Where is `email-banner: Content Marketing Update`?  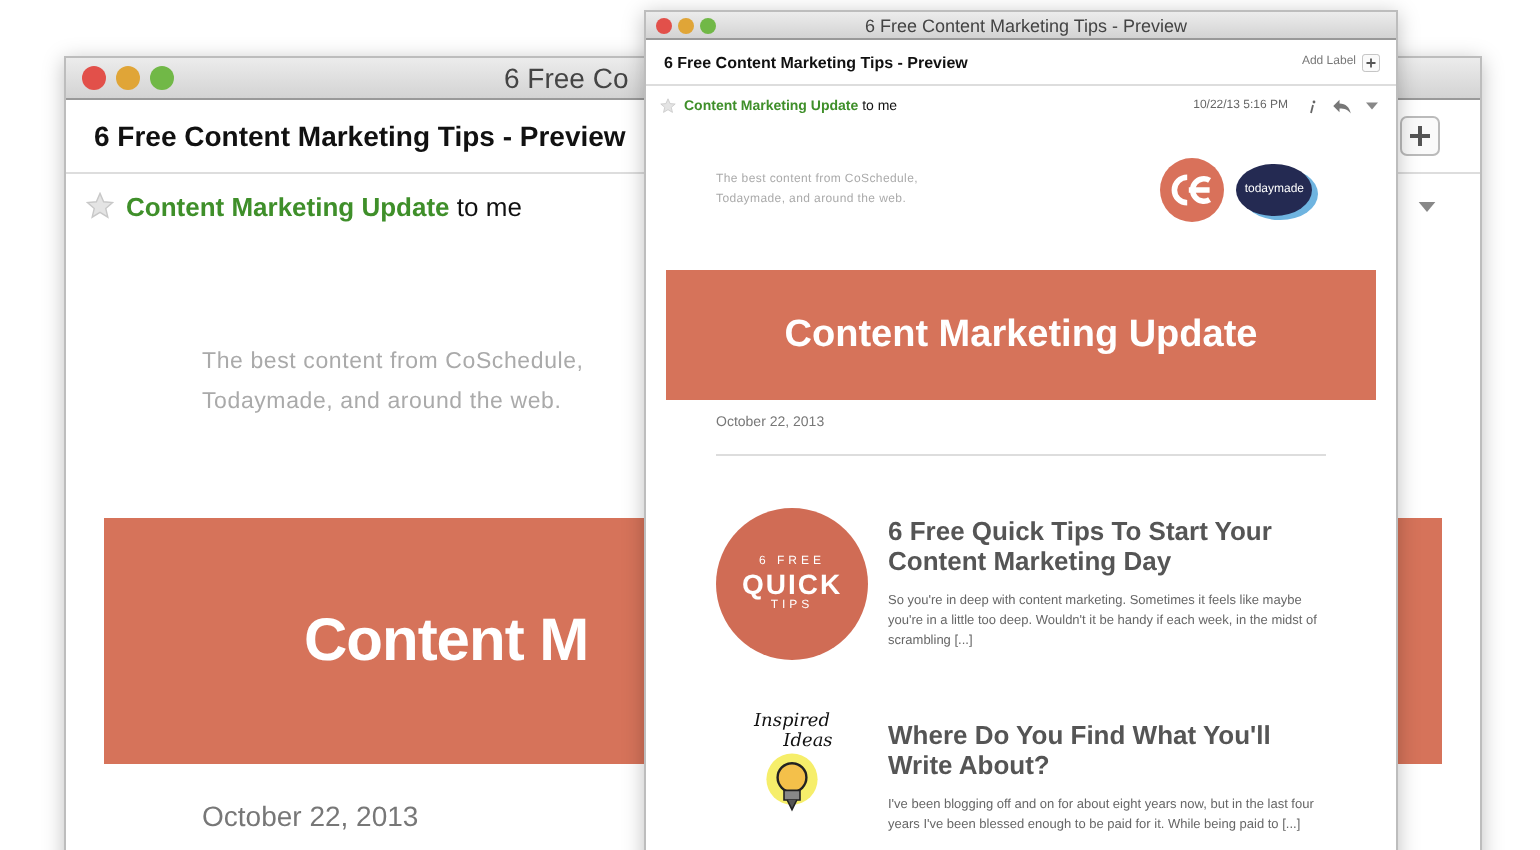
email-banner: Content Marketing Update is located at coordinates (1021, 335).